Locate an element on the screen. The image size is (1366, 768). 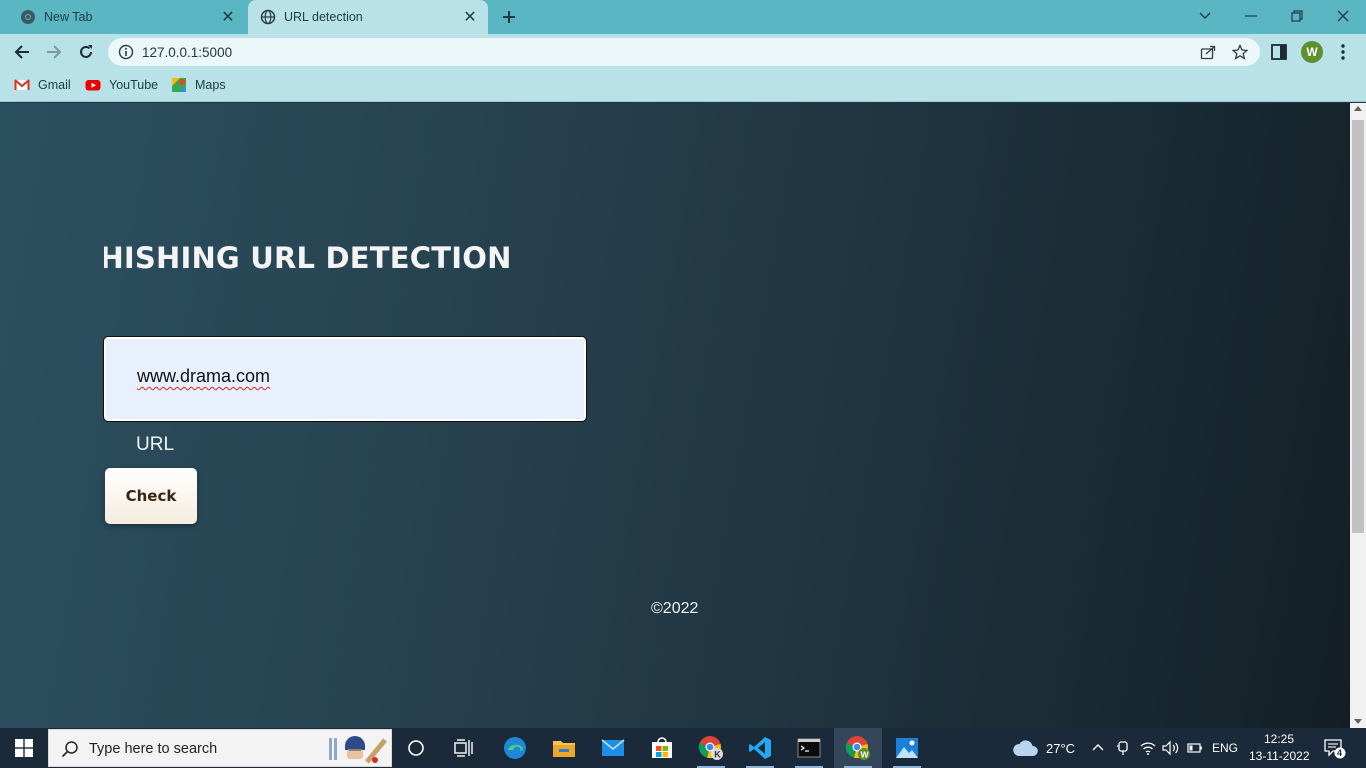
clock-date: 13-11-2022 is located at coordinates (1279, 756).